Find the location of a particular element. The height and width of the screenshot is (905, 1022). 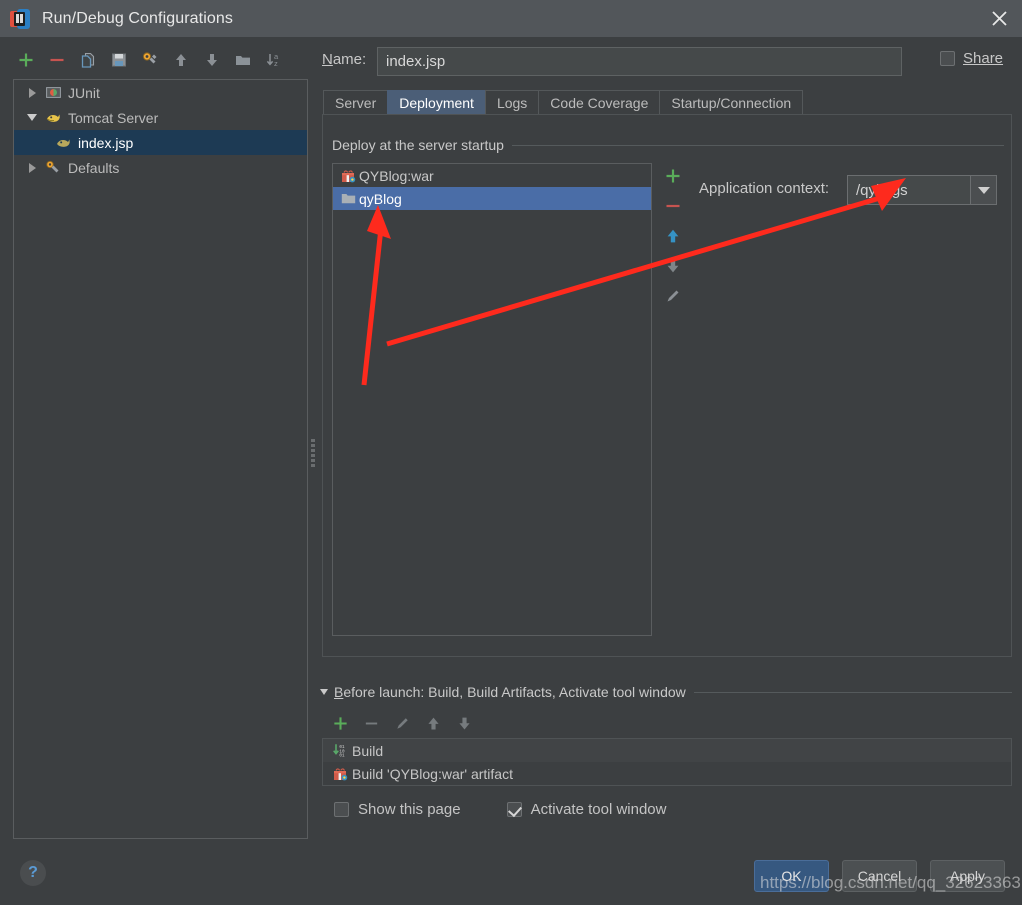

application-context-combo: /qyimgs is located at coordinates (922, 190).